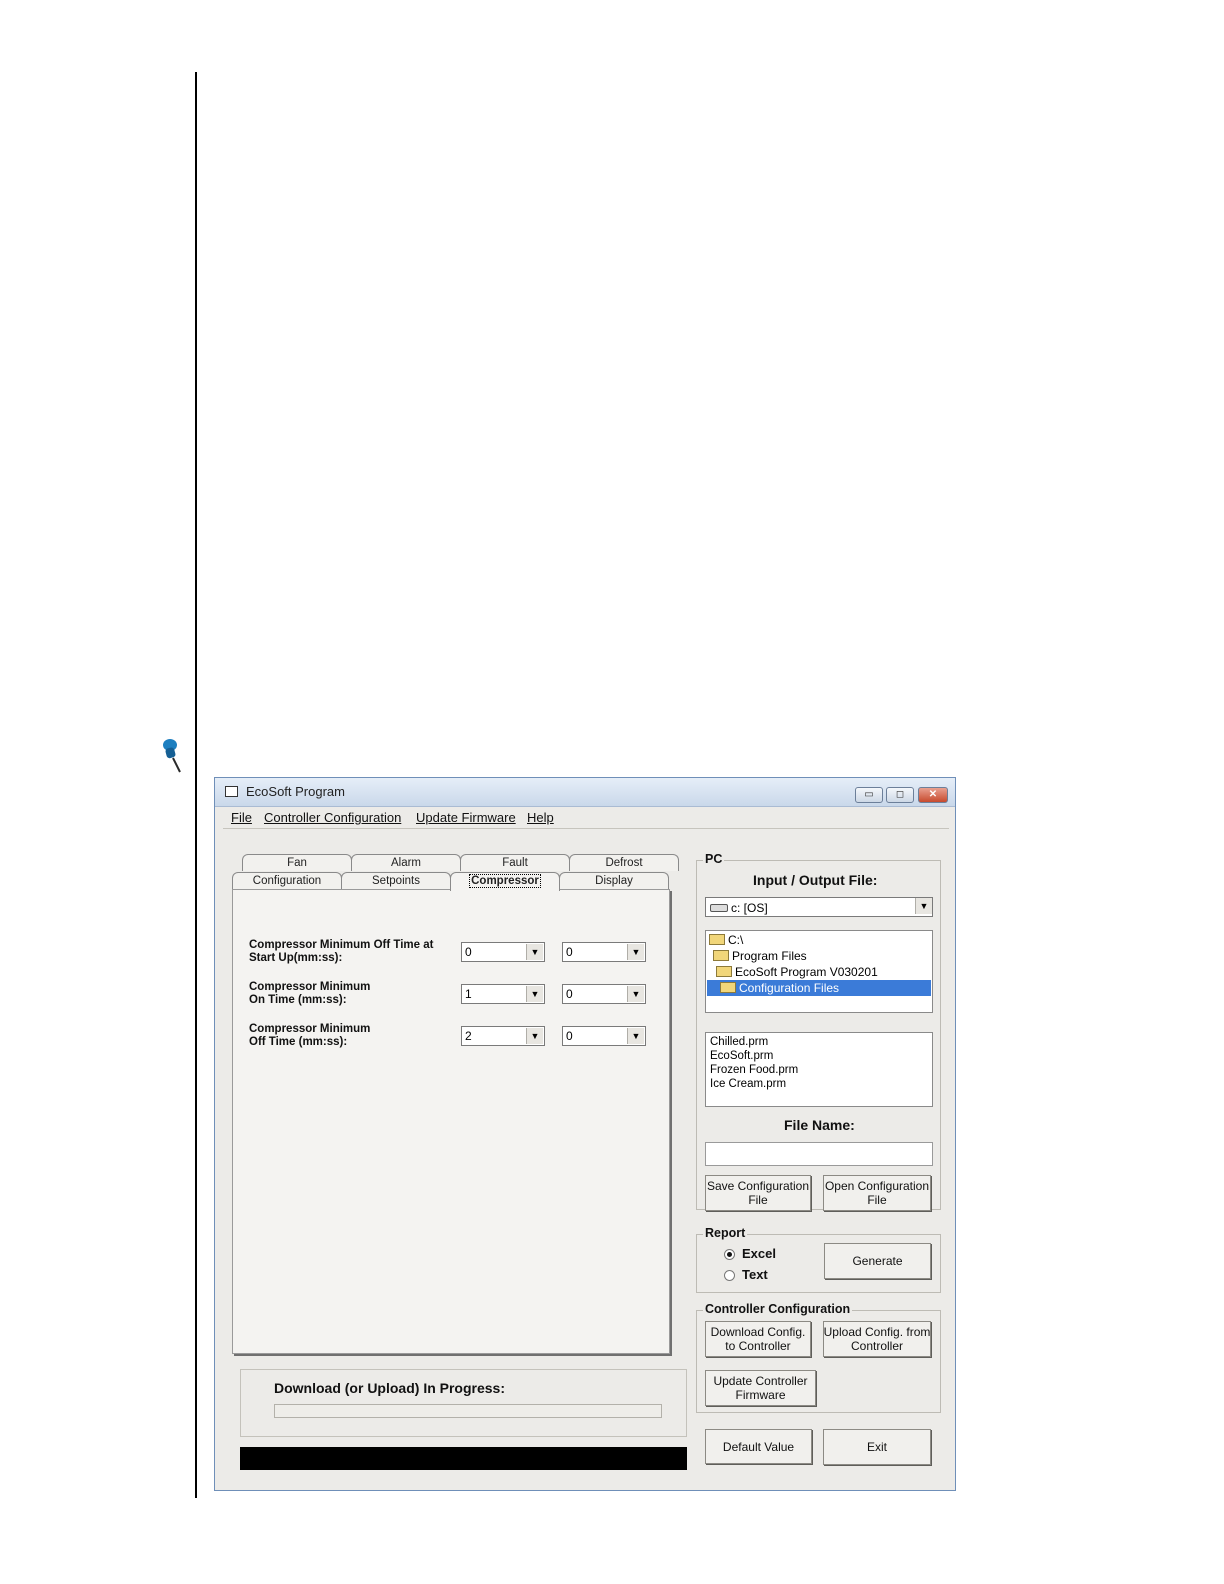  Describe the element at coordinates (172, 756) in the screenshot. I see `pushpin-icon` at that location.